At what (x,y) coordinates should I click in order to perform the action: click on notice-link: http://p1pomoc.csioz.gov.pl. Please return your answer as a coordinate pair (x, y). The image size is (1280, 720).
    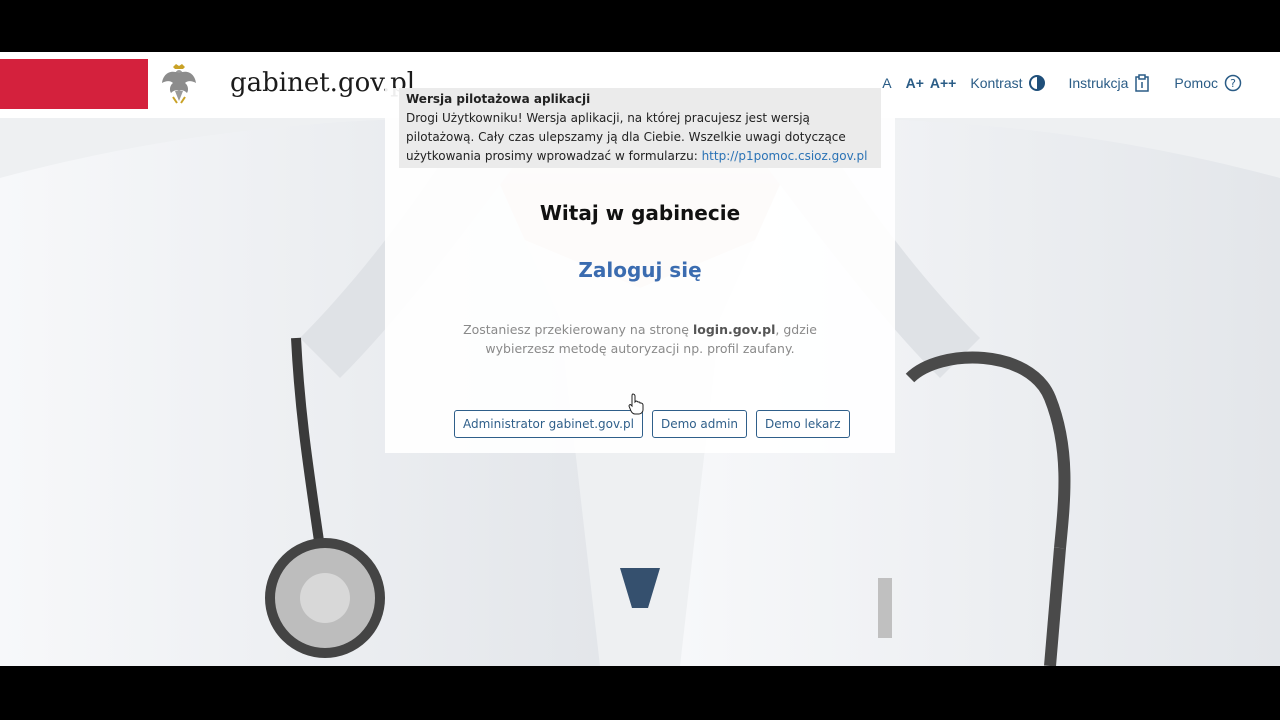
    Looking at the image, I should click on (785, 156).